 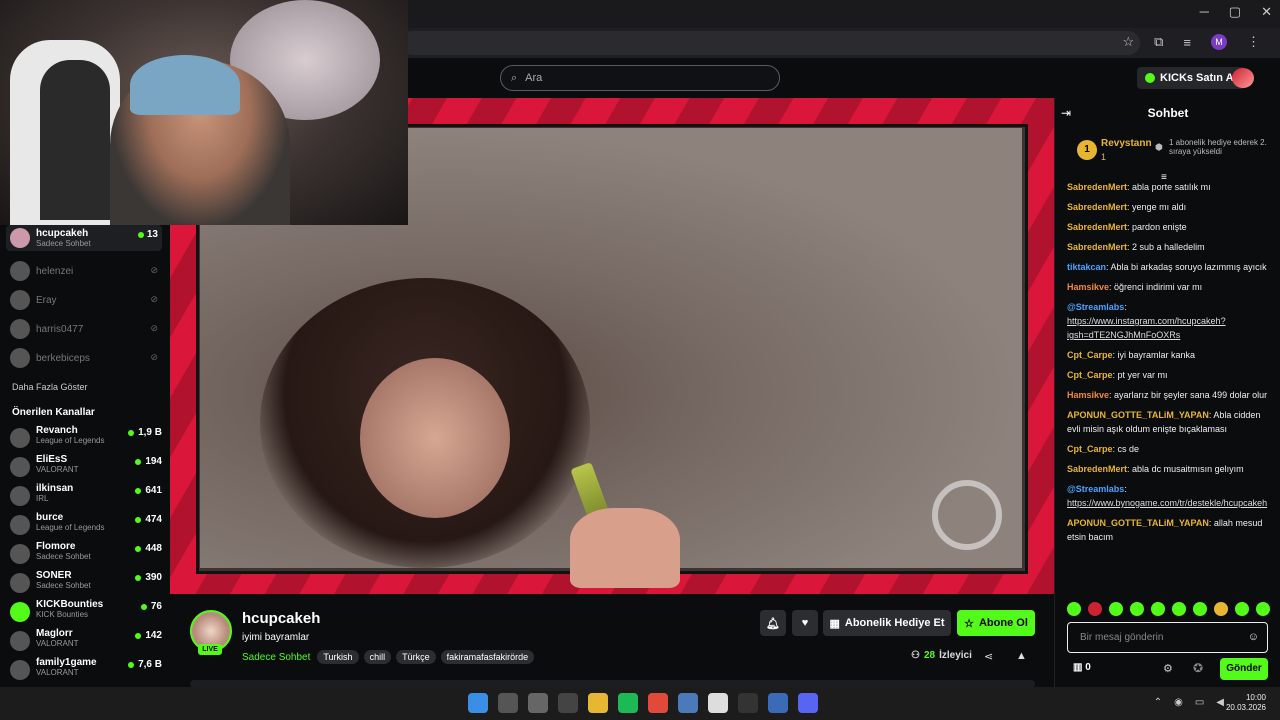 I want to click on share-icon: ⋖, so click(x=988, y=656).